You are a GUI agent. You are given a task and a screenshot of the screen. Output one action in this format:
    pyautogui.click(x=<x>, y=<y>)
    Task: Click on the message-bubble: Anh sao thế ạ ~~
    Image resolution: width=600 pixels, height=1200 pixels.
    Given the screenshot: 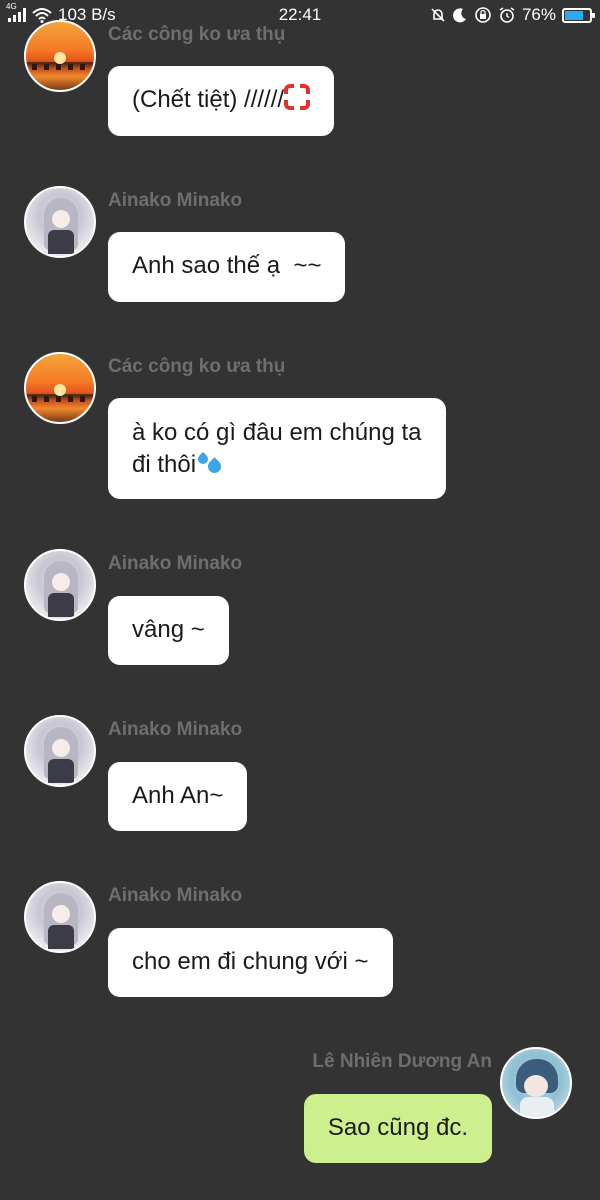 What is the action you would take?
    pyautogui.click(x=227, y=267)
    